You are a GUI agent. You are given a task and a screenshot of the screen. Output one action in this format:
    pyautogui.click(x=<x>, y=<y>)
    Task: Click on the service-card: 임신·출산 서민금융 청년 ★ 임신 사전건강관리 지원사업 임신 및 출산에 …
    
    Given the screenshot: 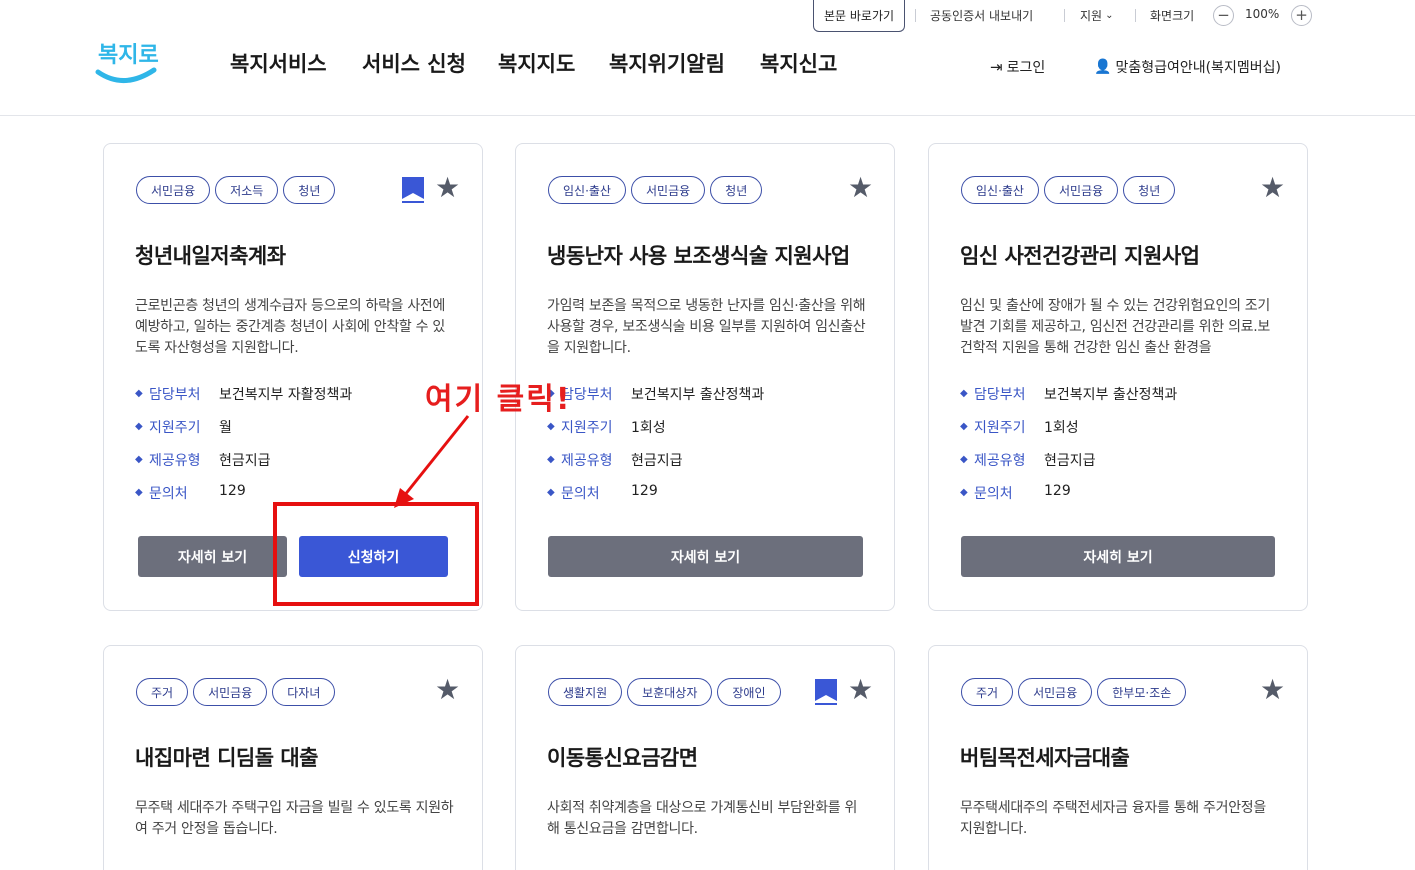 What is the action you would take?
    pyautogui.click(x=1118, y=377)
    